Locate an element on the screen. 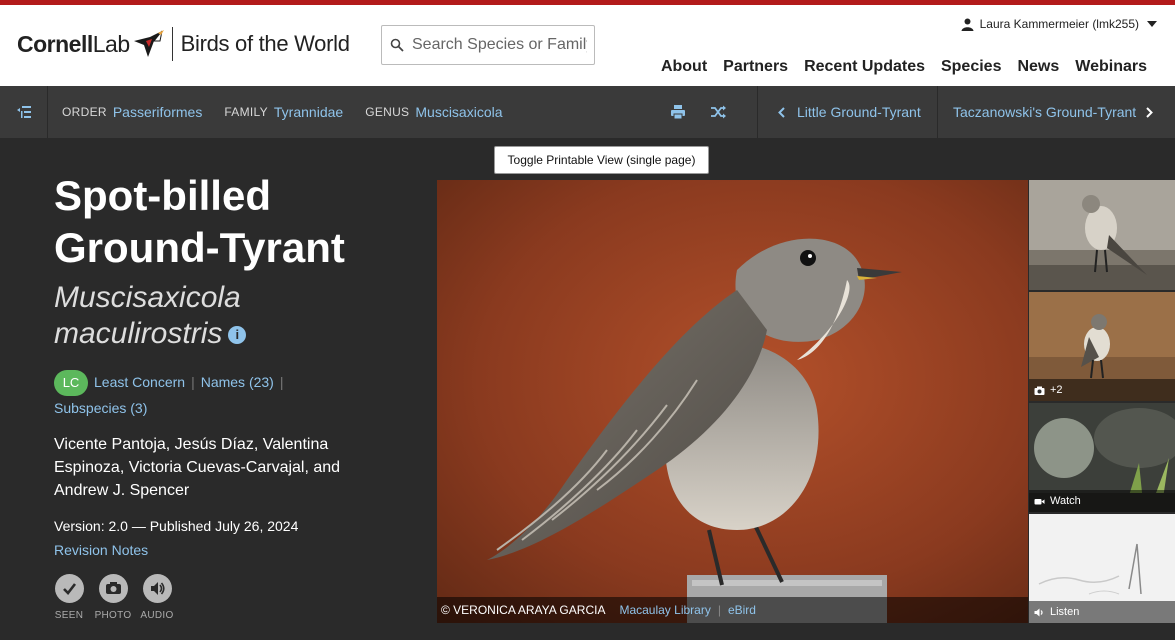 The height and width of the screenshot is (640, 1175). seen-label: SEEN is located at coordinates (69, 616).